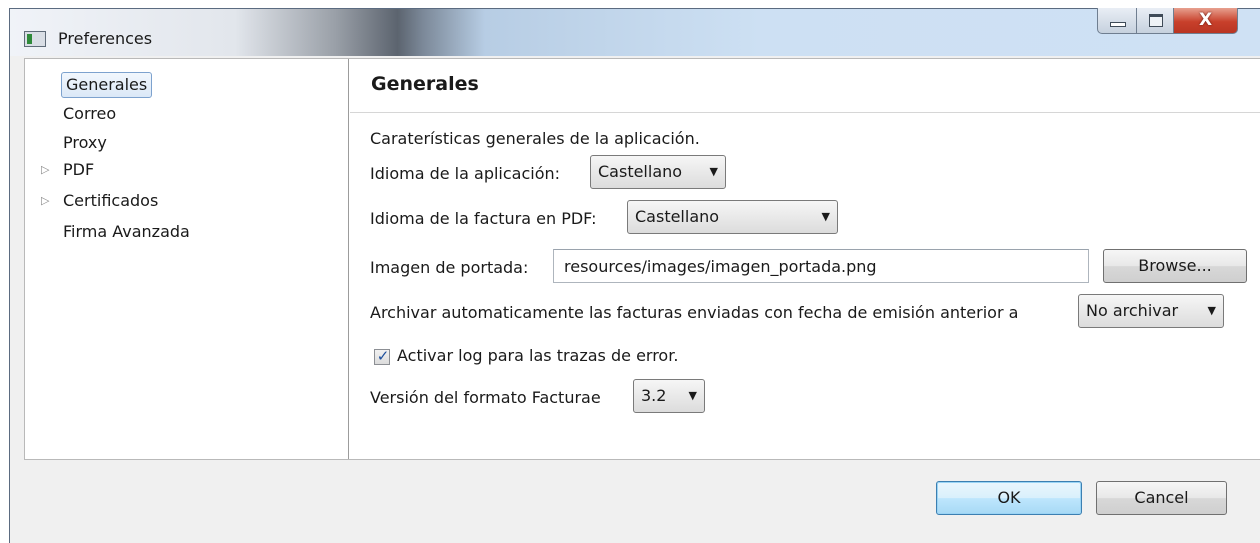 This screenshot has width=1260, height=543. I want to click on ok-button: OK, so click(1009, 498).